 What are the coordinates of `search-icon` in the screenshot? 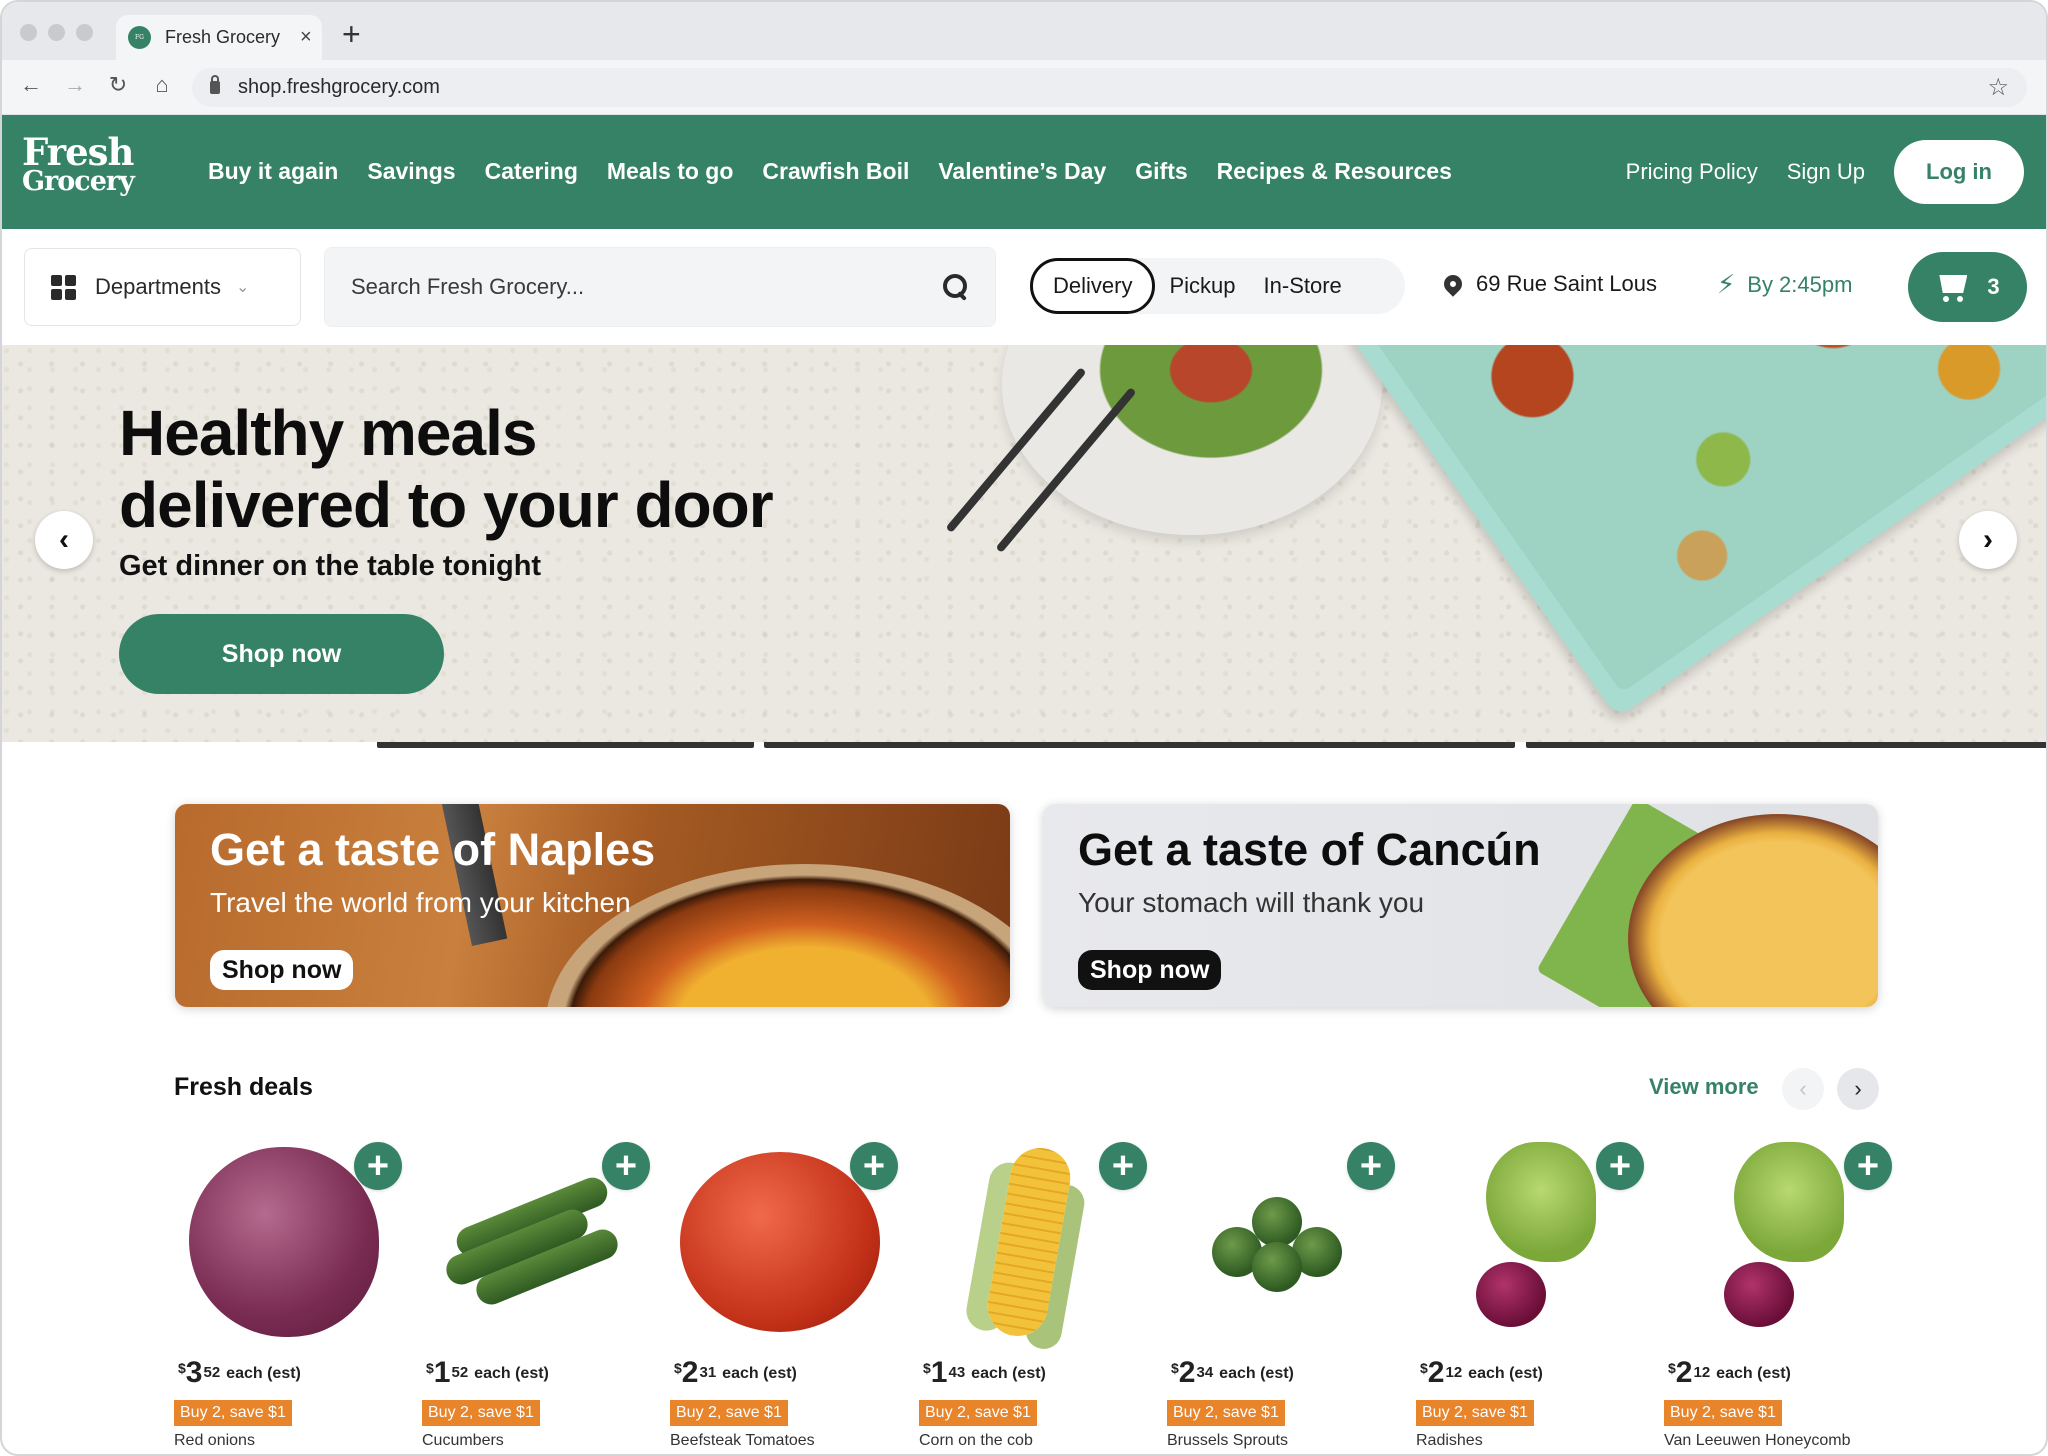 It's located at (956, 287).